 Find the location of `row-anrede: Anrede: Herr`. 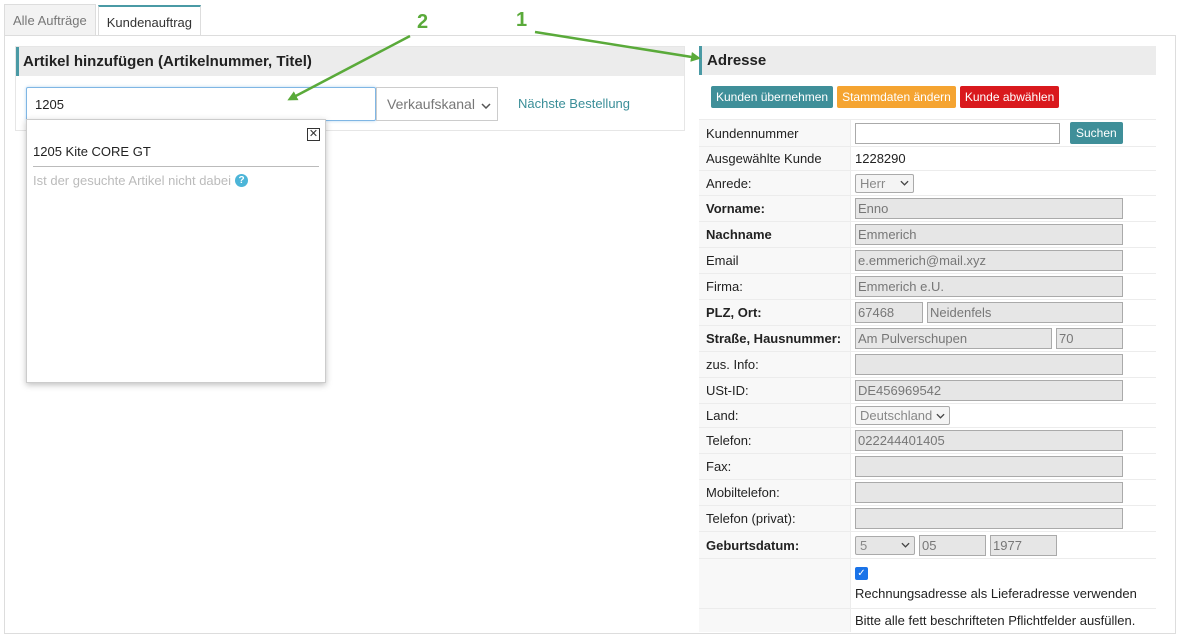

row-anrede: Anrede: Herr is located at coordinates (927, 182).